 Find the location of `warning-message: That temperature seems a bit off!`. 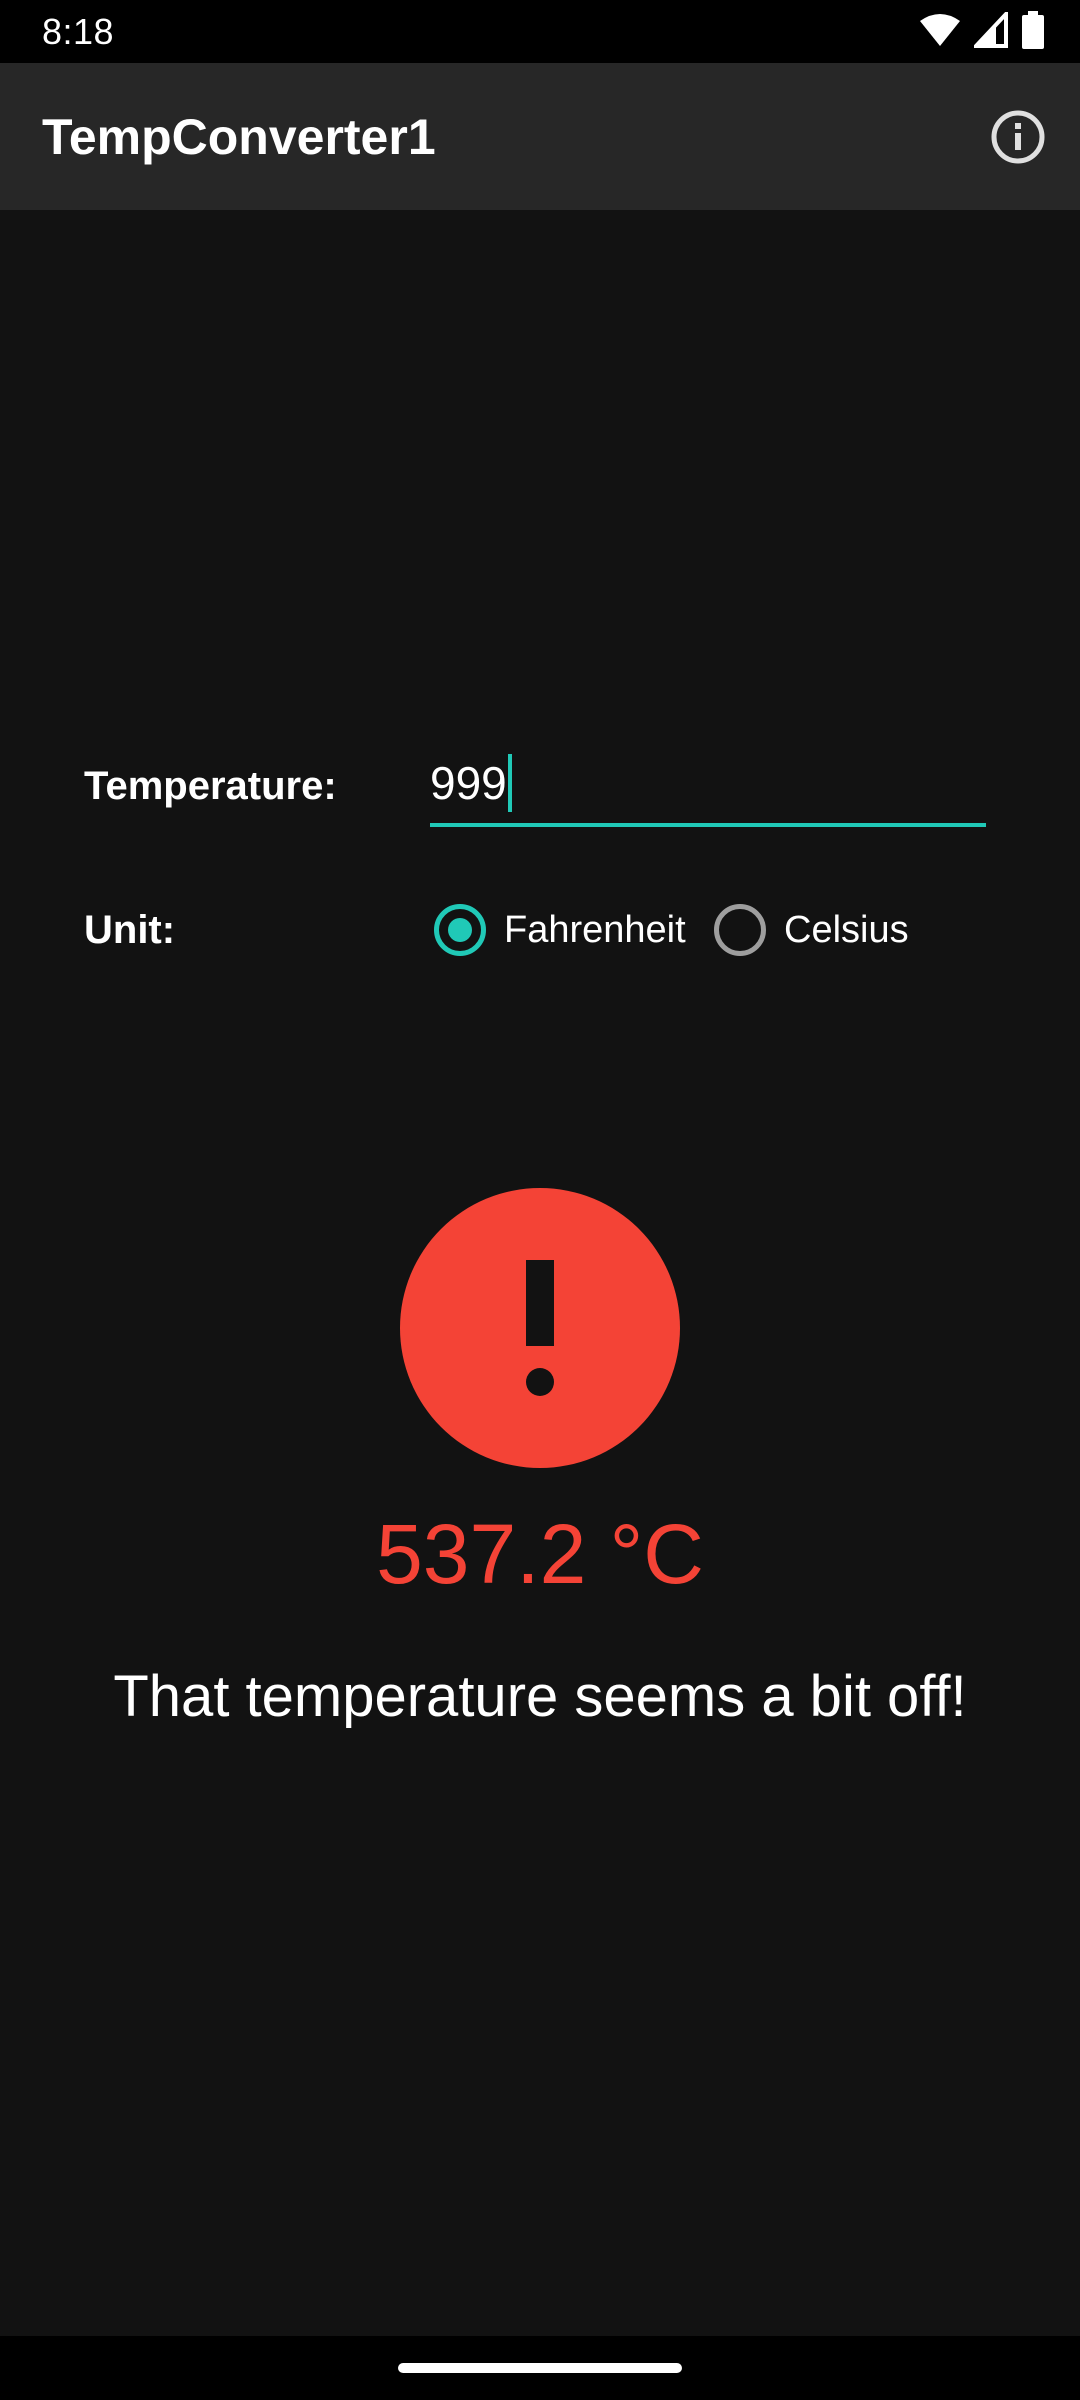

warning-message: That temperature seems a bit off! is located at coordinates (540, 1696).